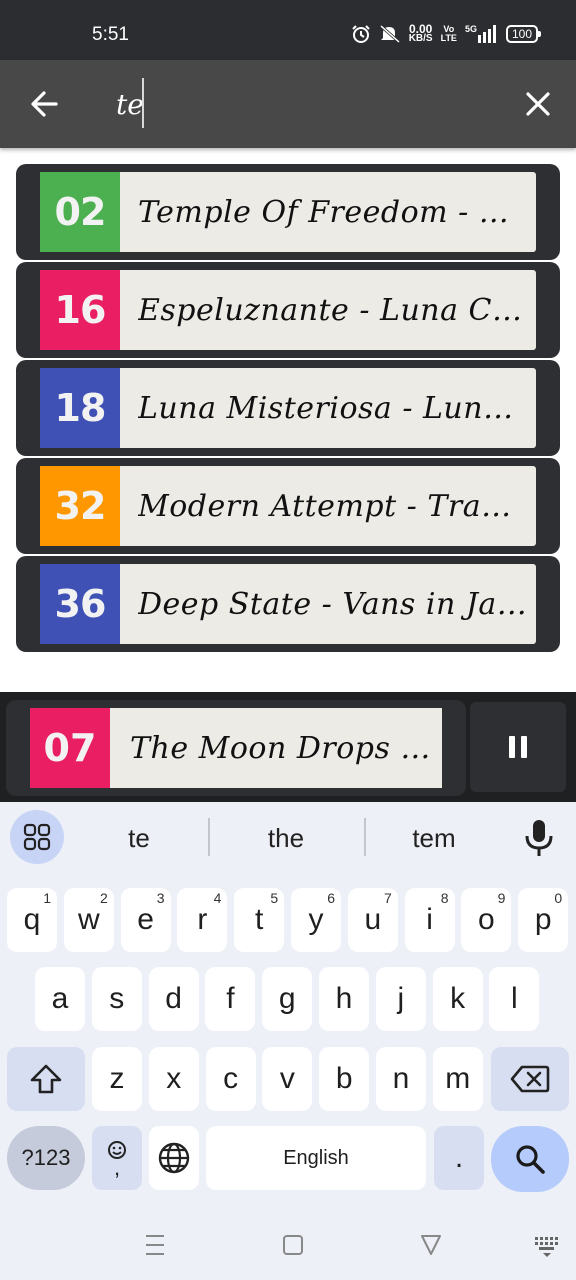  What do you see at coordinates (60, 999) in the screenshot?
I see `key-a: a` at bounding box center [60, 999].